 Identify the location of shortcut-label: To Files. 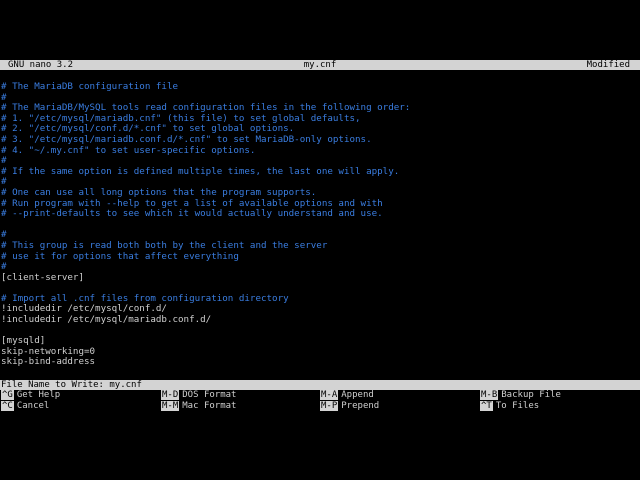
(517, 406).